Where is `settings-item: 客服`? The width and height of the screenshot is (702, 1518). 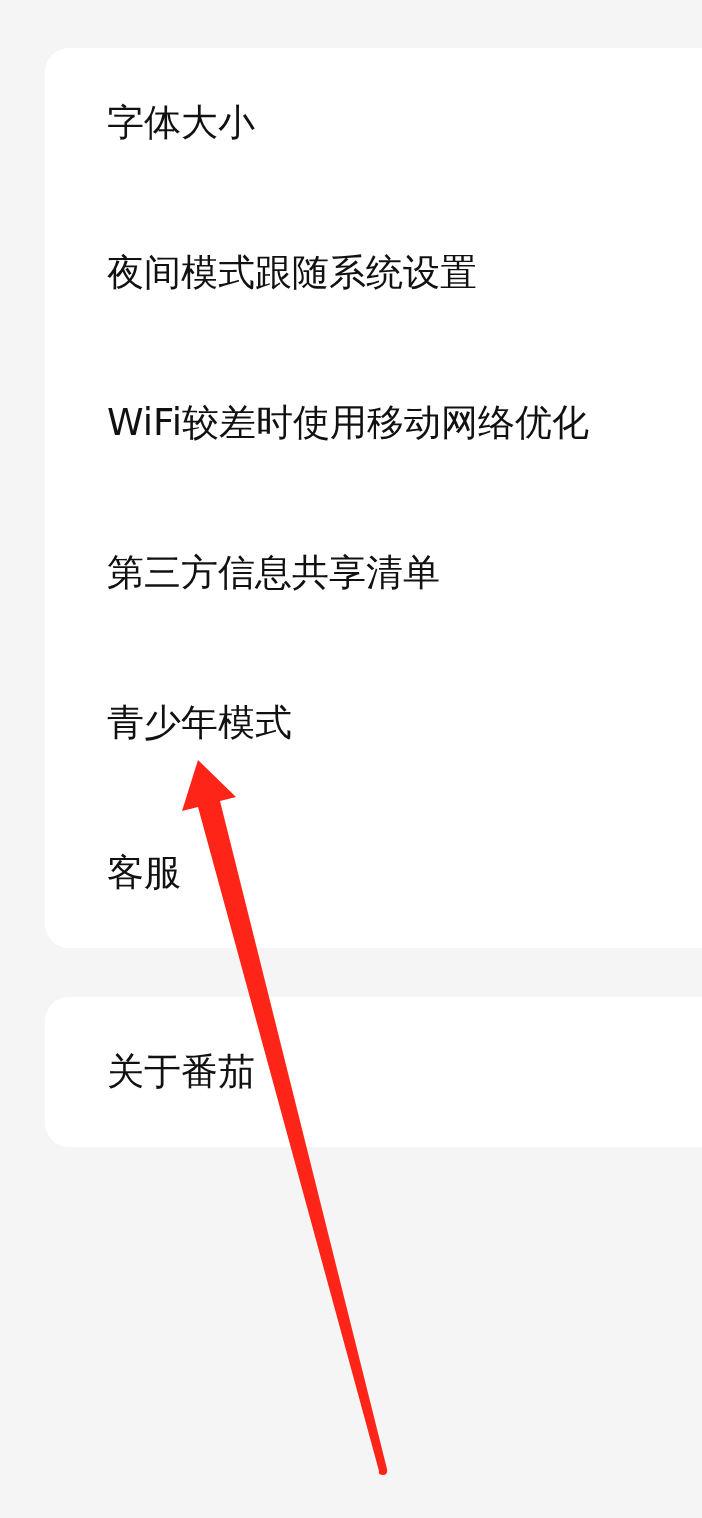 settings-item: 客服 is located at coordinates (373, 873).